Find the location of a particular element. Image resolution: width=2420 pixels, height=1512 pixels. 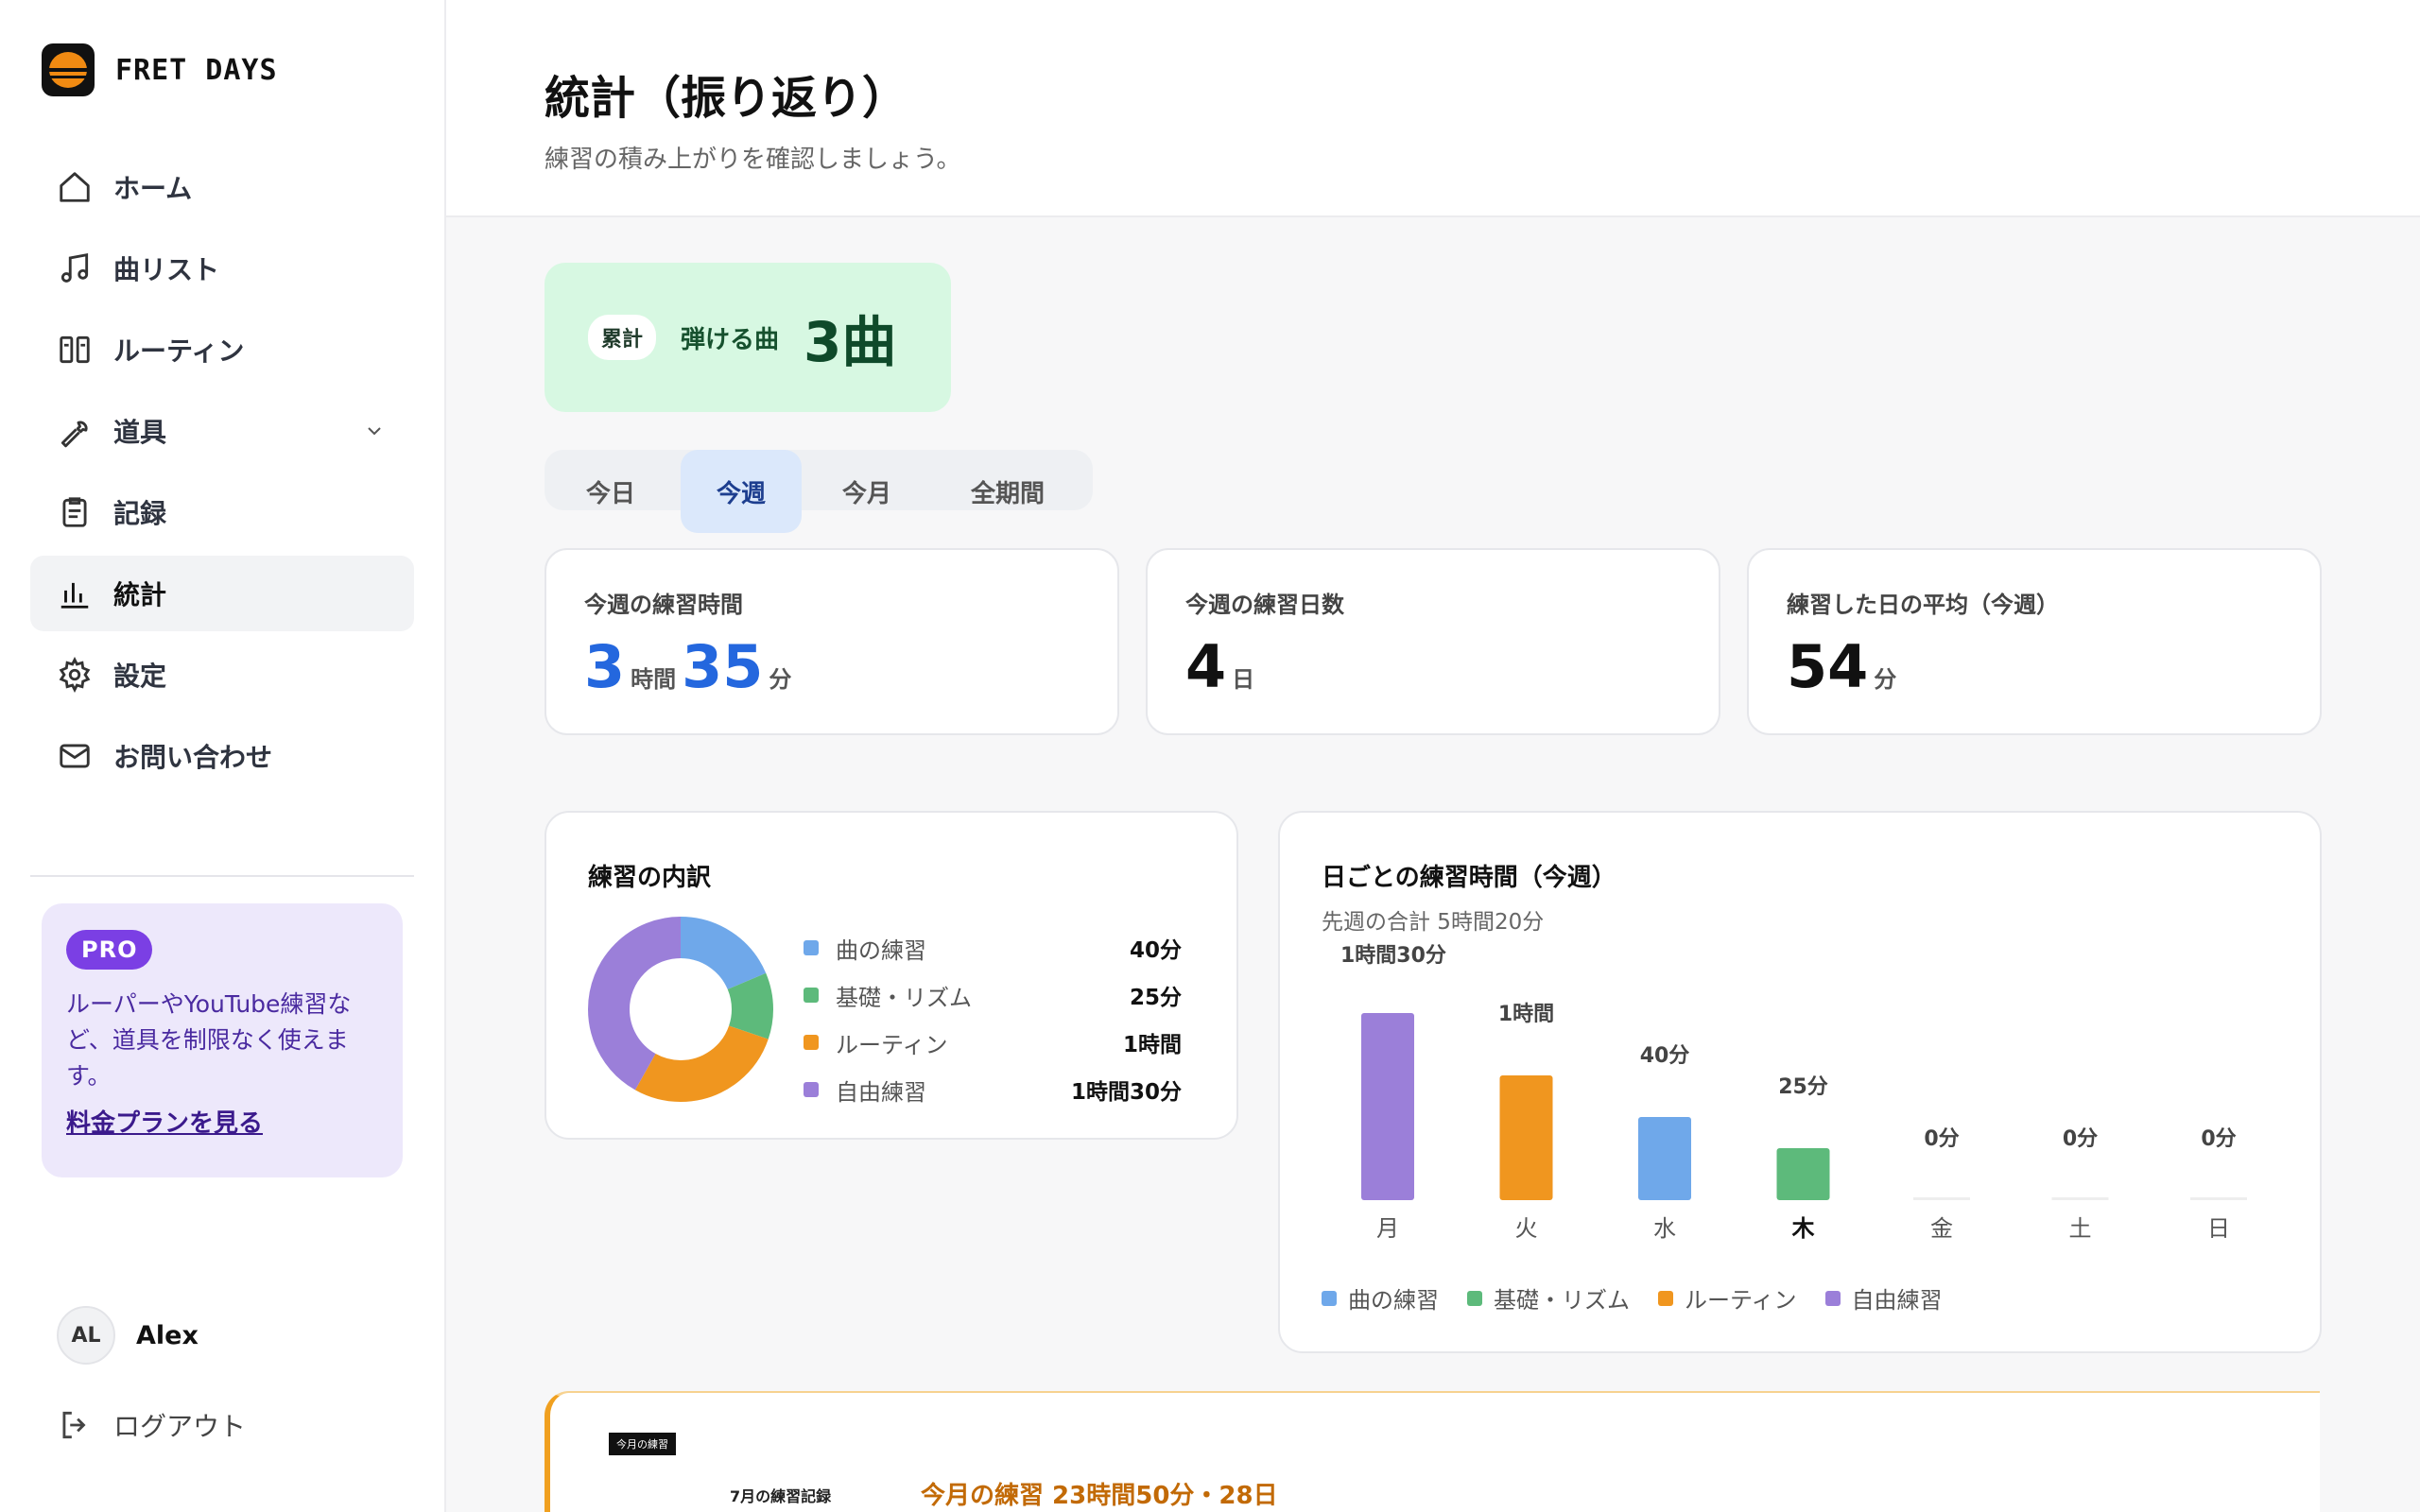

mail-icon is located at coordinates (75, 756).